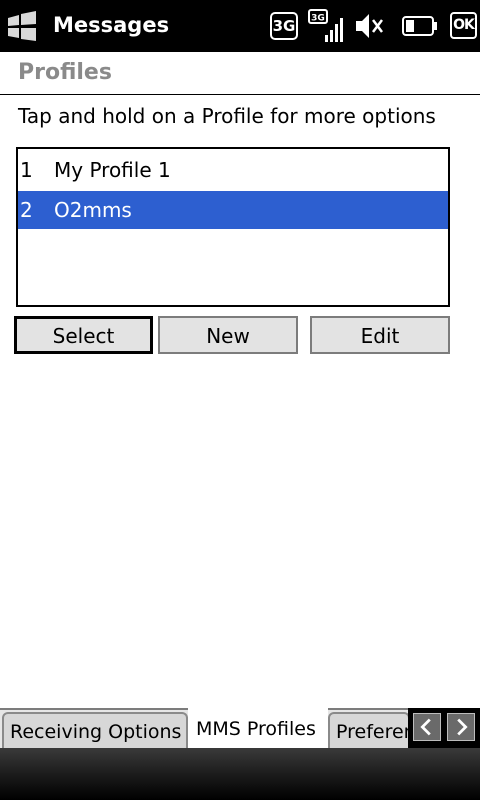 The width and height of the screenshot is (480, 800). I want to click on signal-icon: 3G, so click(325, 25).